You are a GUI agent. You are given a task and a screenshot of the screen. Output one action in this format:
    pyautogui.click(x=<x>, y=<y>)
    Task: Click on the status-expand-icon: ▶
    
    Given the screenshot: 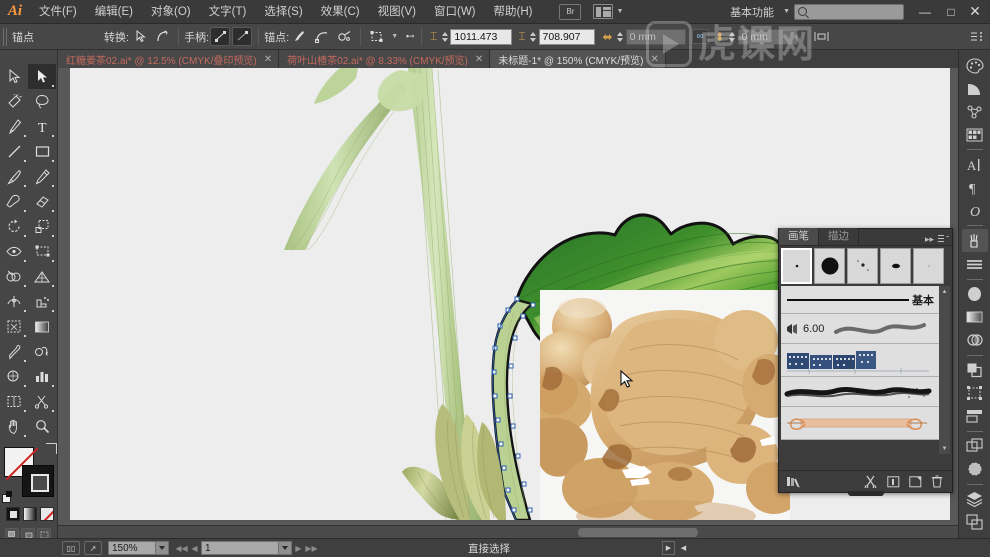 What is the action you would take?
    pyautogui.click(x=668, y=548)
    